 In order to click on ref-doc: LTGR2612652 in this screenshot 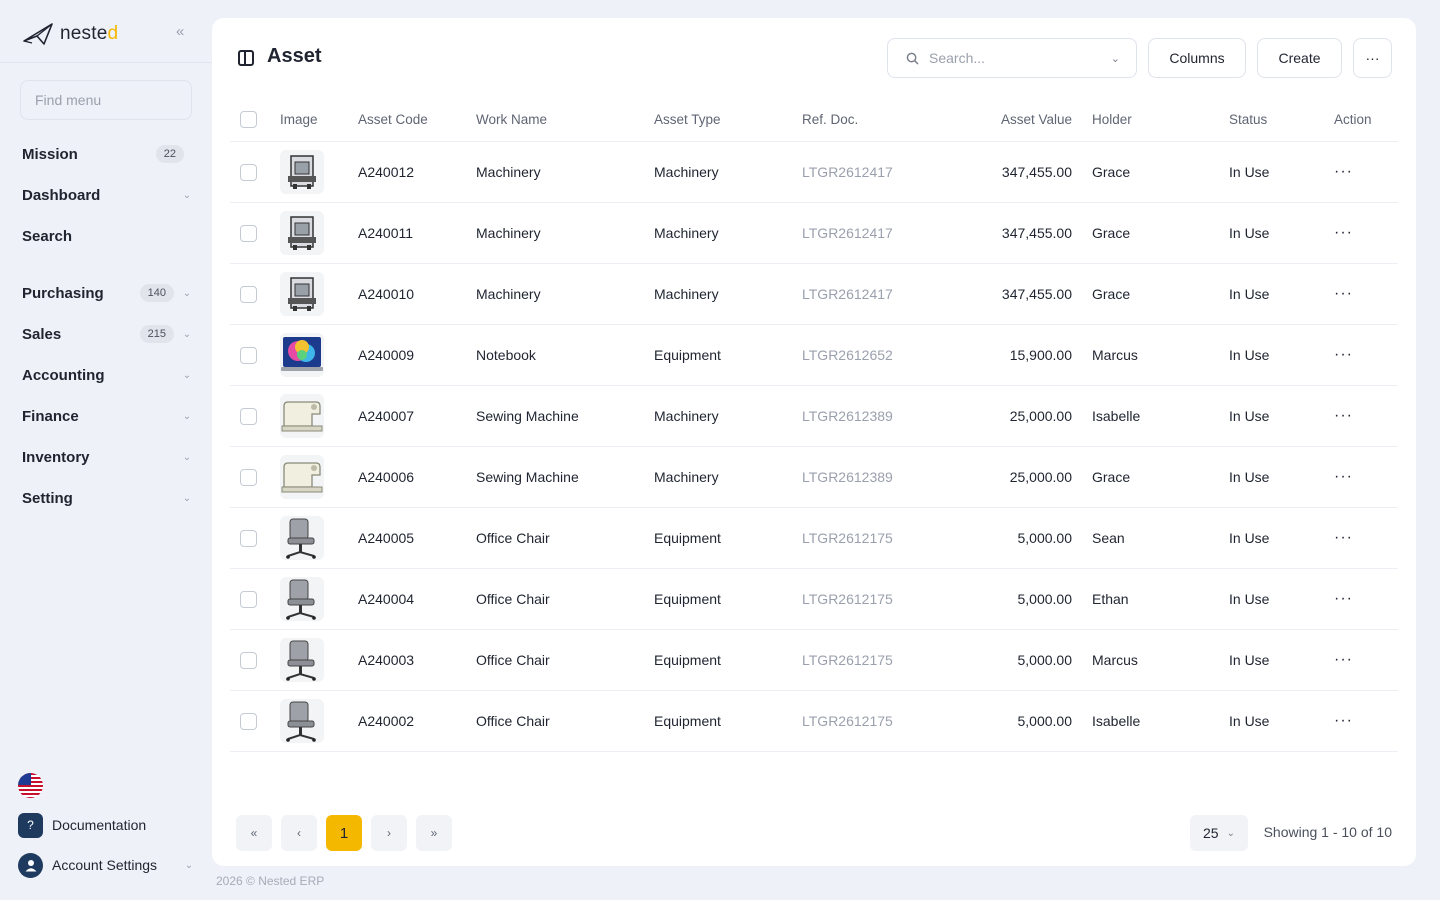, I will do `click(847, 355)`.